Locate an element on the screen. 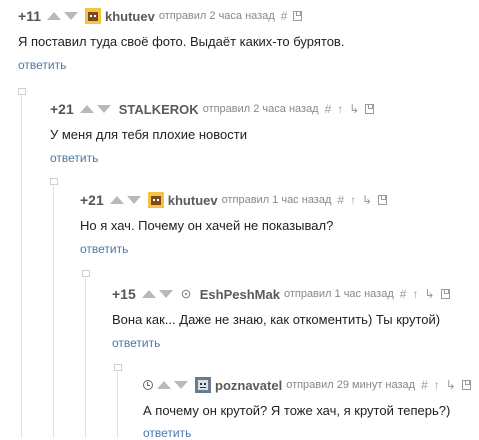 The height and width of the screenshot is (440, 479). comment-header: +11 khutuev отправил 2 часа назад # is located at coordinates (163, 16).